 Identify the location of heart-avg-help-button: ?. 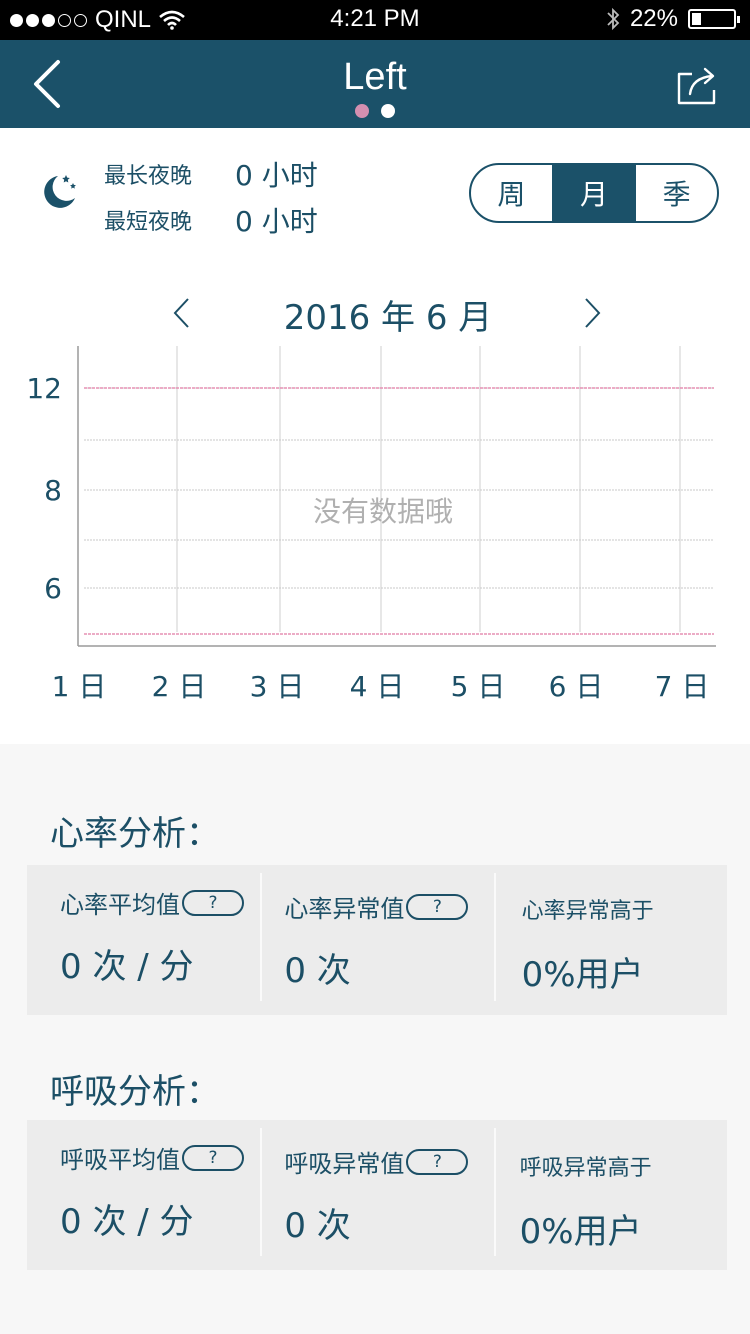
(213, 902).